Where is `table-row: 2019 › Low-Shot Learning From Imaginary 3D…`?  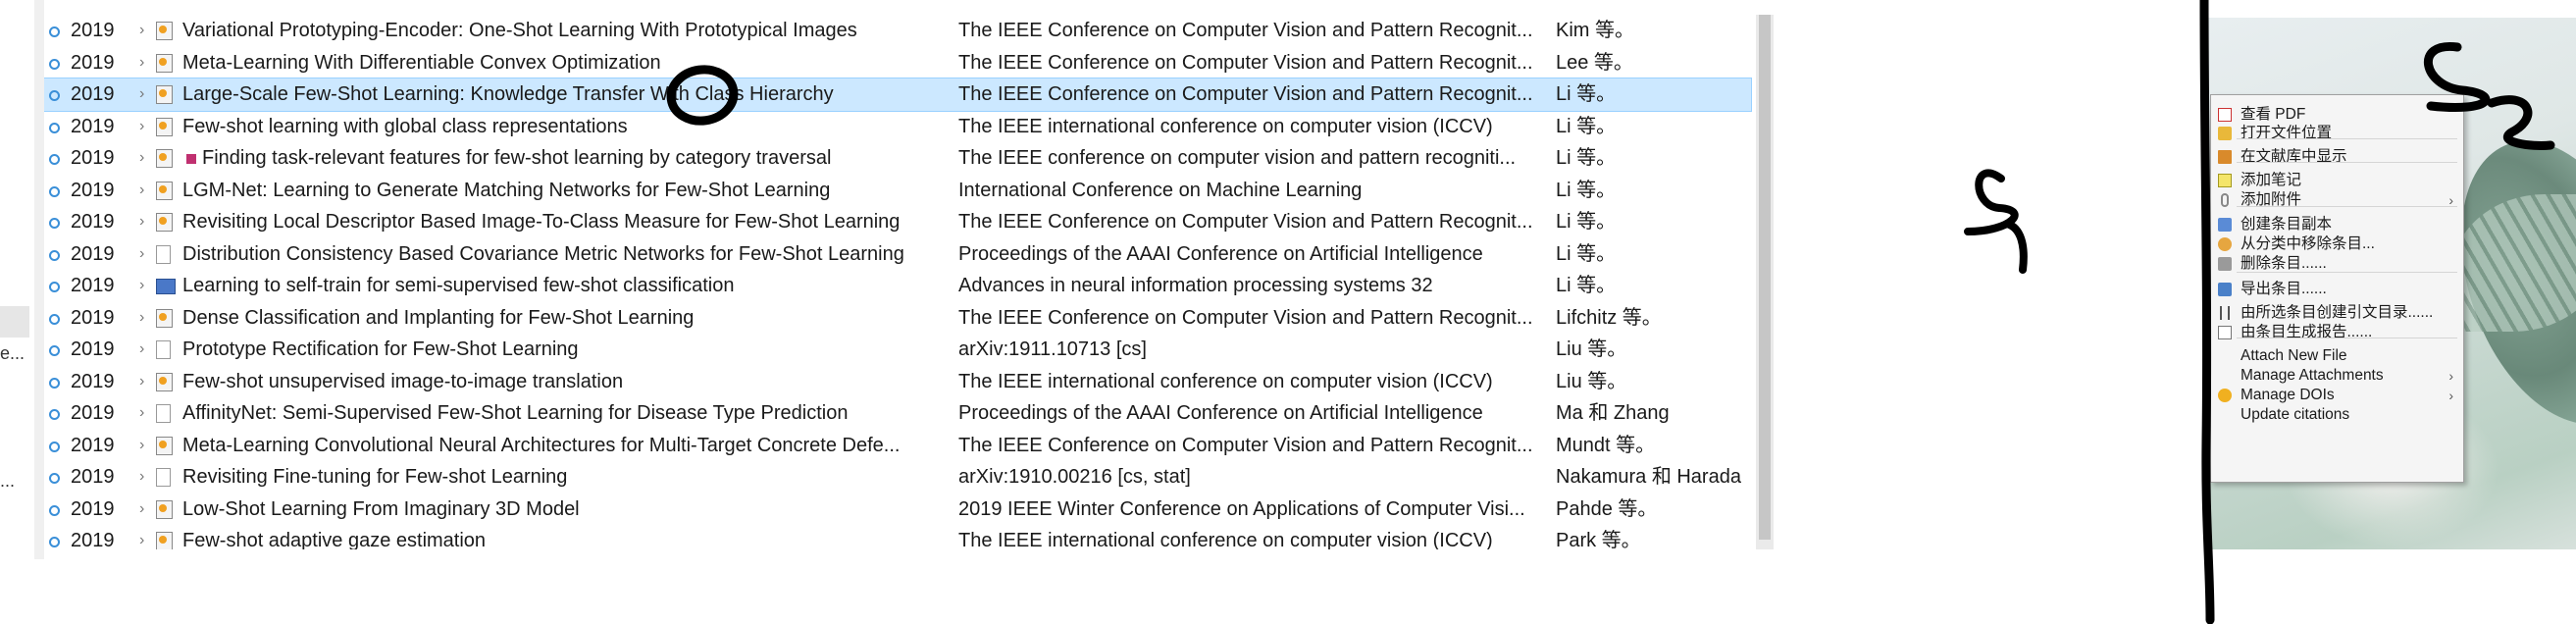
table-row: 2019 › Low-Shot Learning From Imaginary 3D… is located at coordinates (897, 510).